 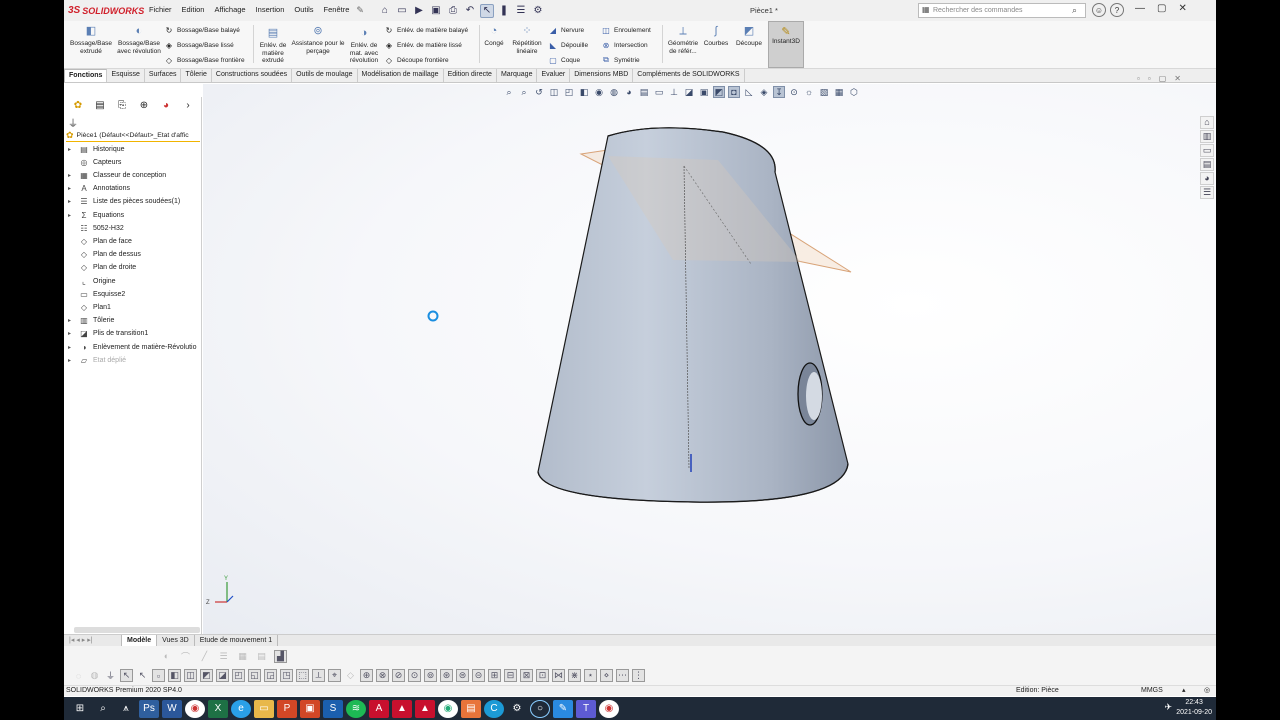 What do you see at coordinates (540, 708) in the screenshot?
I see `taskbar-app-cortana-icon: ○` at bounding box center [540, 708].